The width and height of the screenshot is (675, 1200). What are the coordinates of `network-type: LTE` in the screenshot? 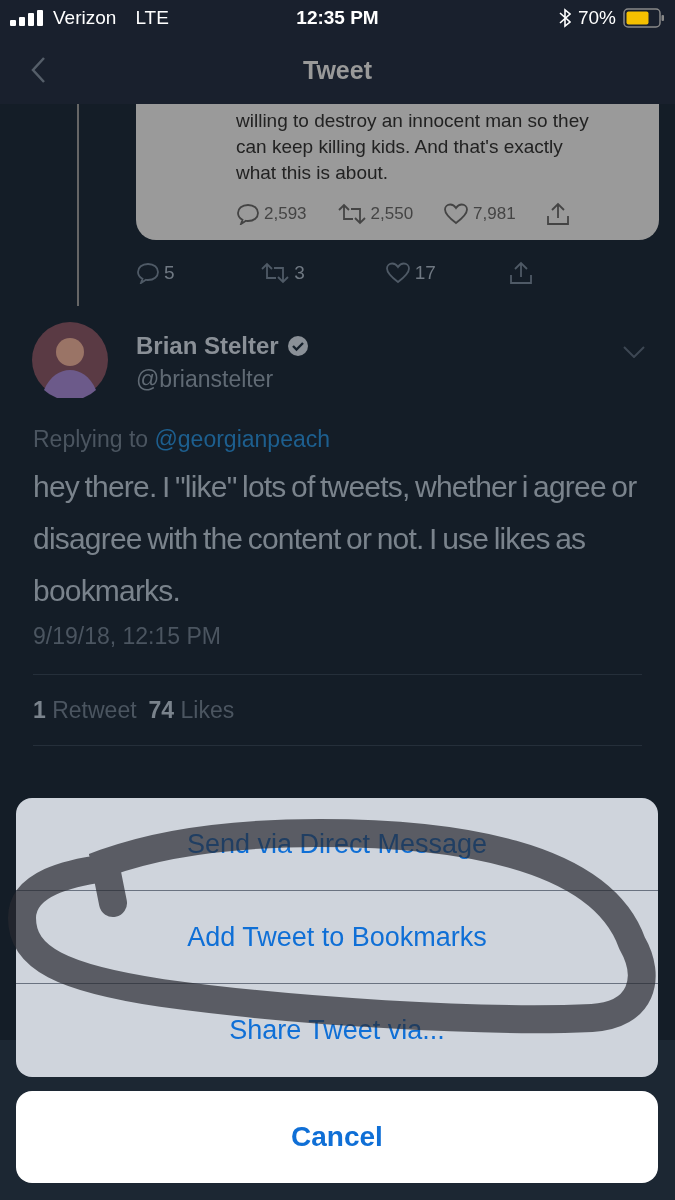 It's located at (152, 18).